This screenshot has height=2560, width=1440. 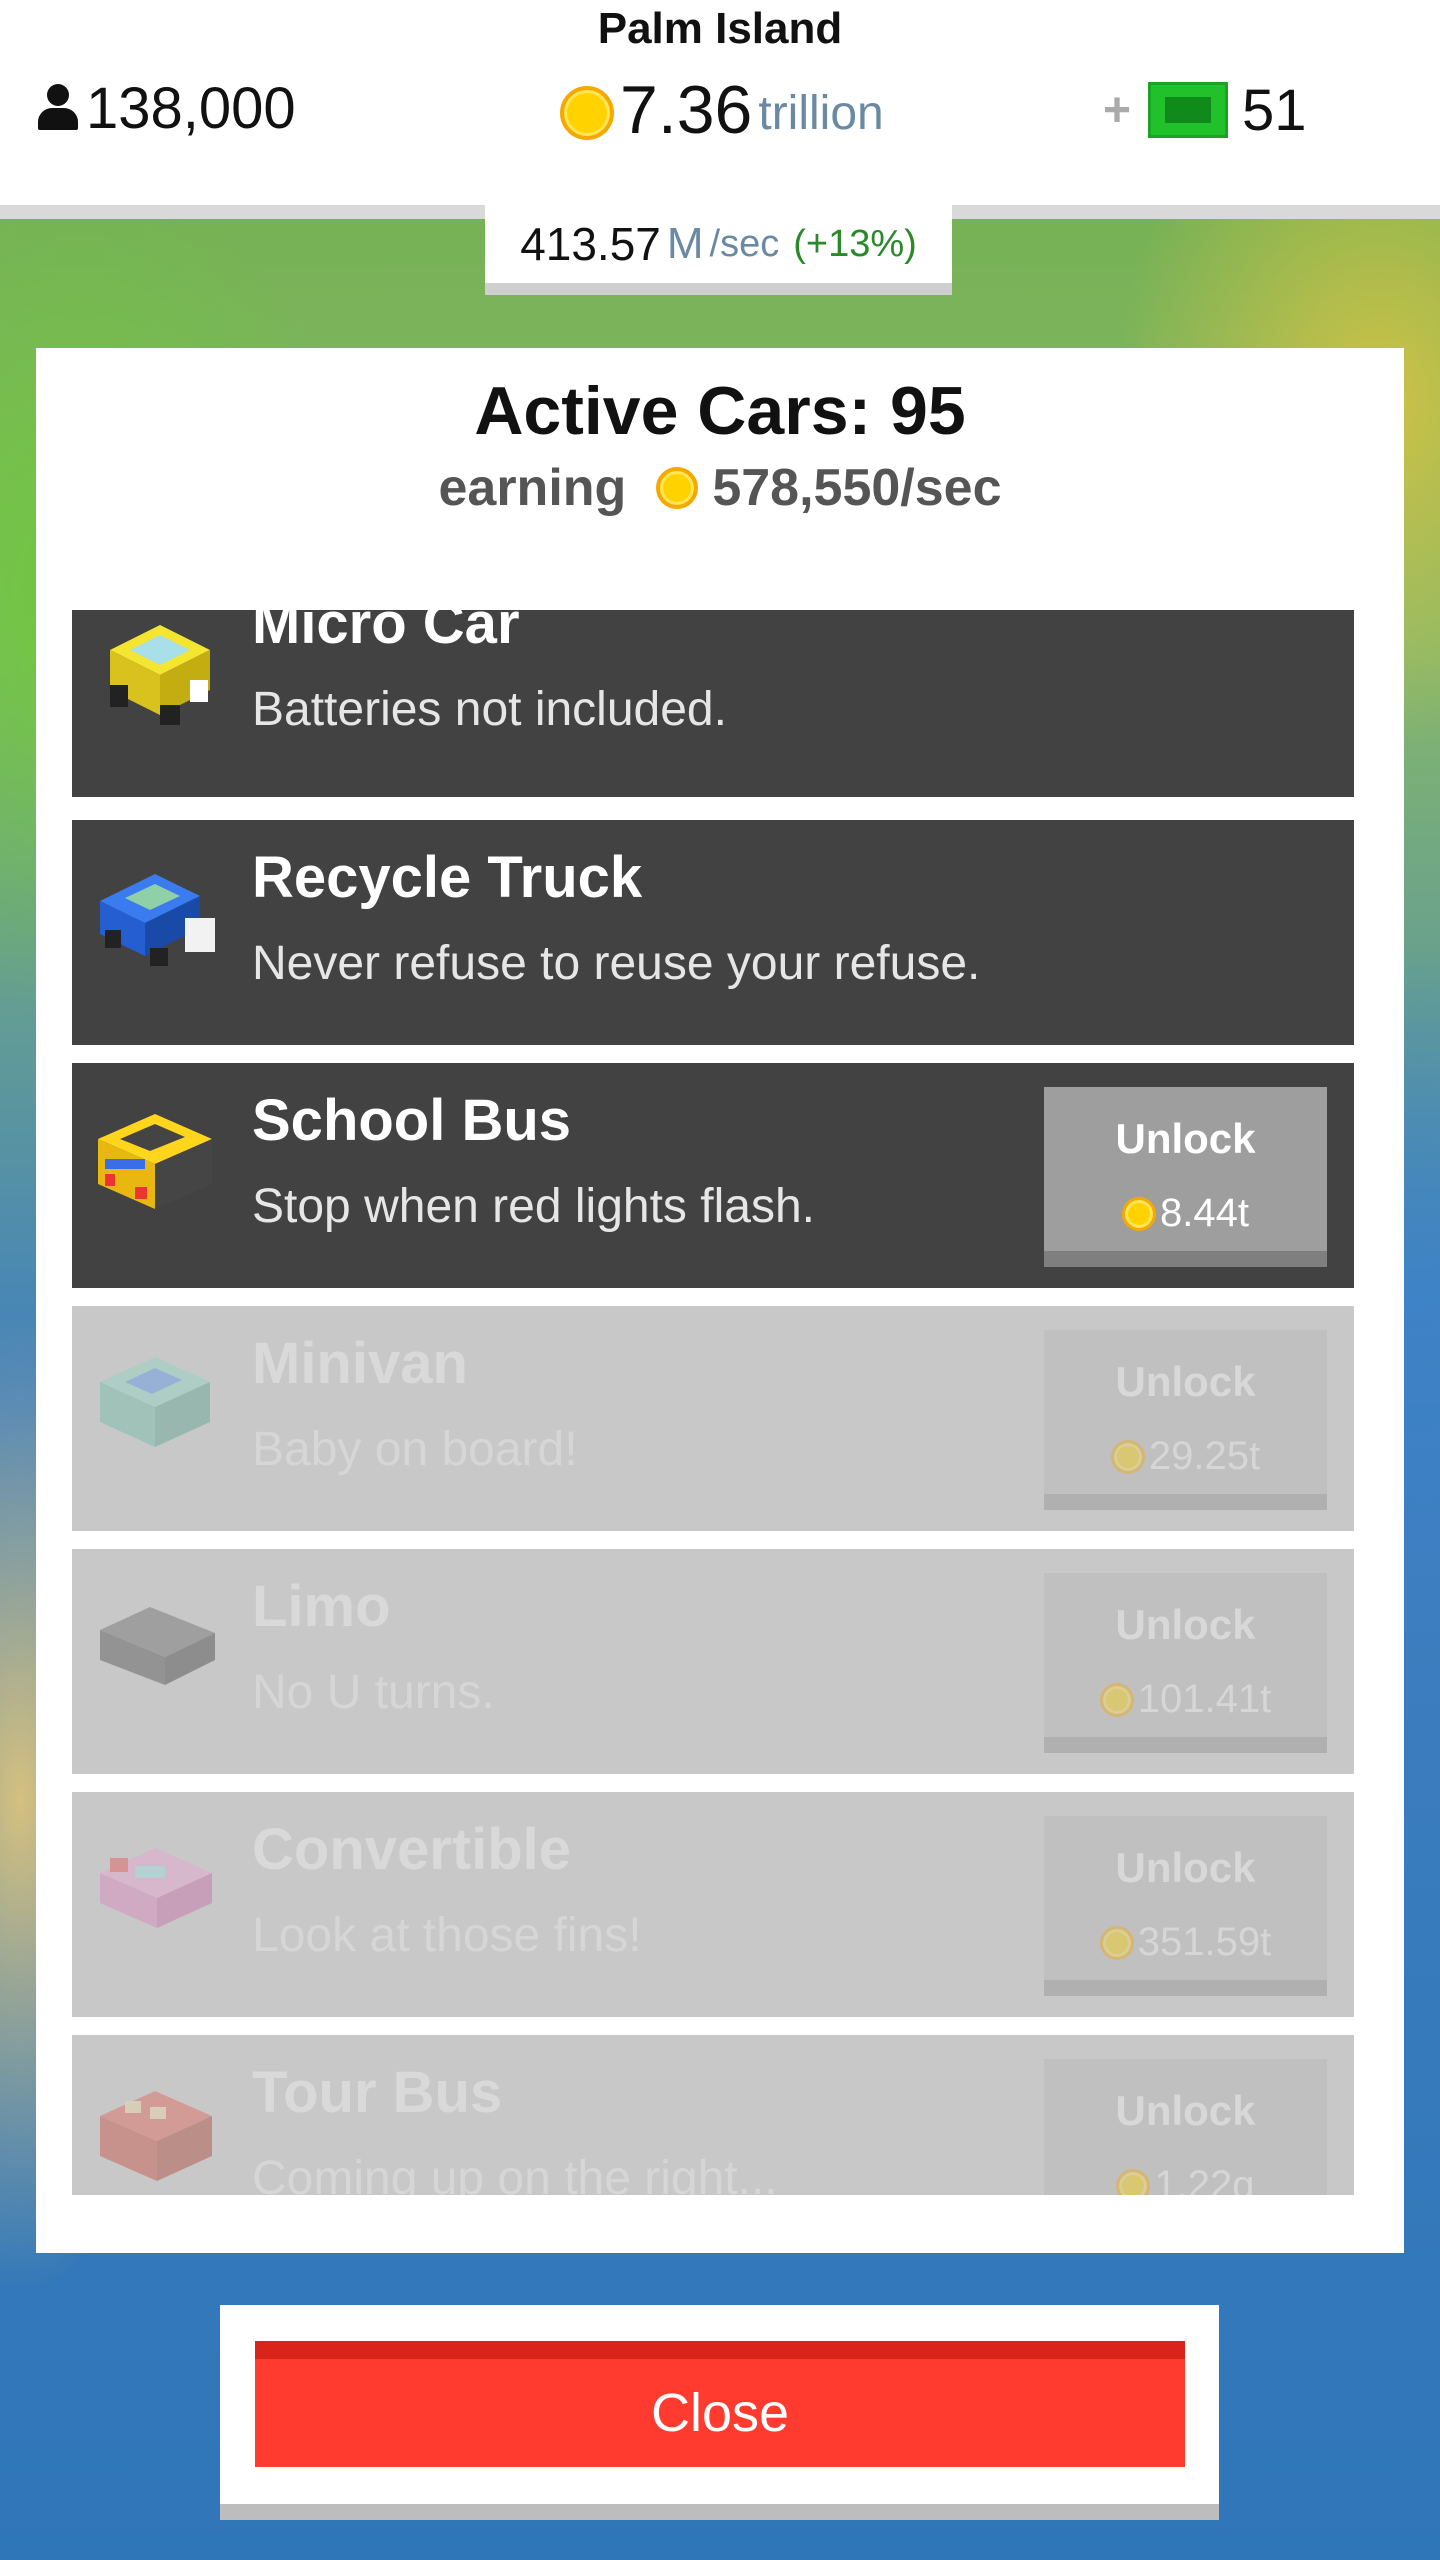 I want to click on car-desc: Look at those fins!, so click(x=447, y=1935).